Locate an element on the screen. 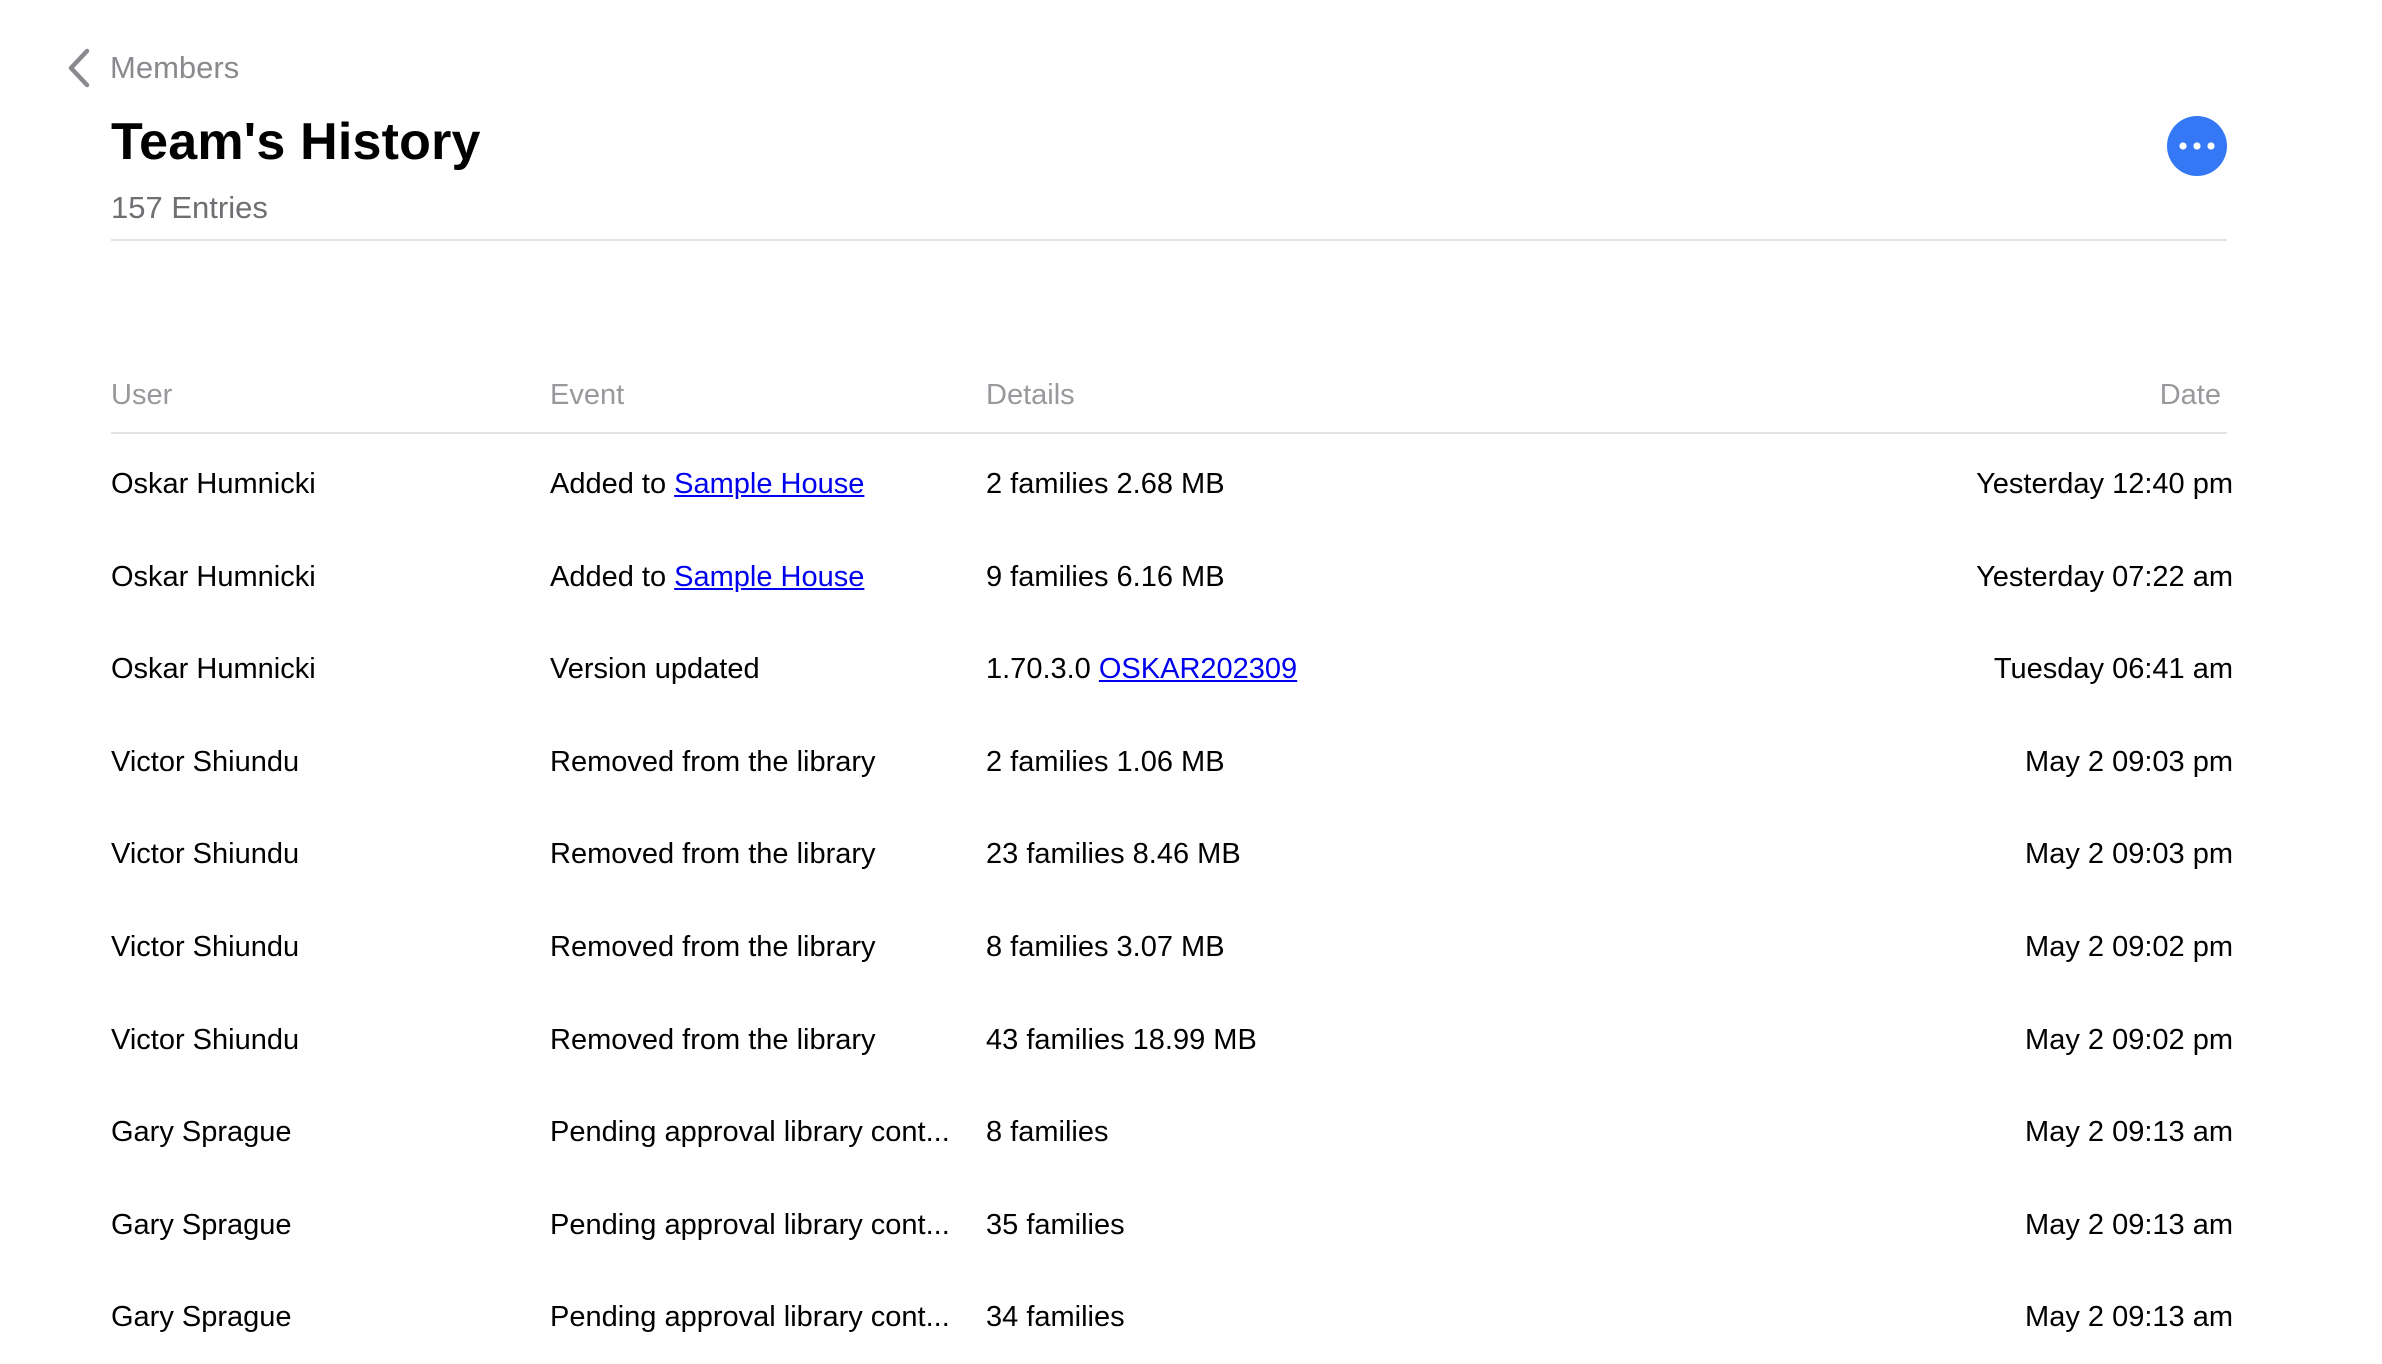  column-header-user: User is located at coordinates (142, 395).